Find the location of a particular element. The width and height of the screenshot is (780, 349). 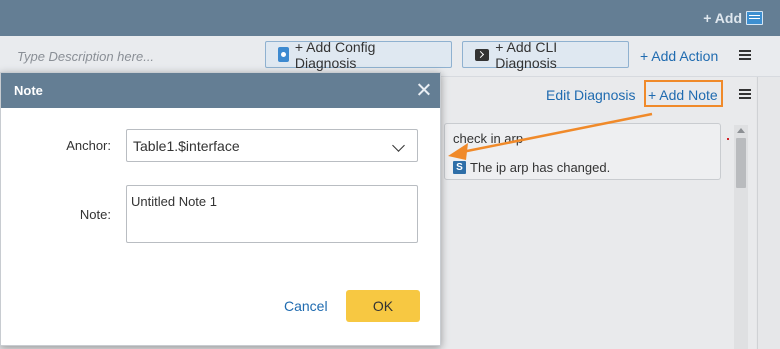

cancel-button: Cancel is located at coordinates (306, 306).